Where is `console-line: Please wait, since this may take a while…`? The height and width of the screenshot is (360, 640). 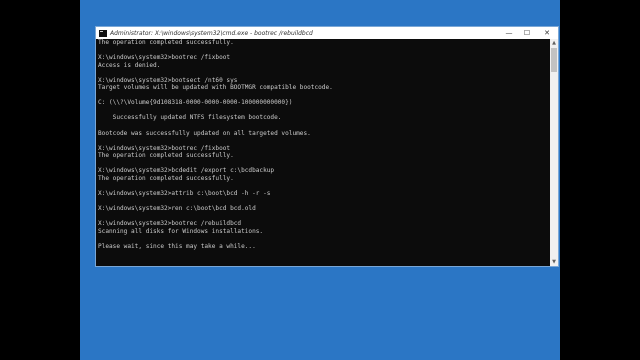 console-line: Please wait, since this may take a while… is located at coordinates (177, 246).